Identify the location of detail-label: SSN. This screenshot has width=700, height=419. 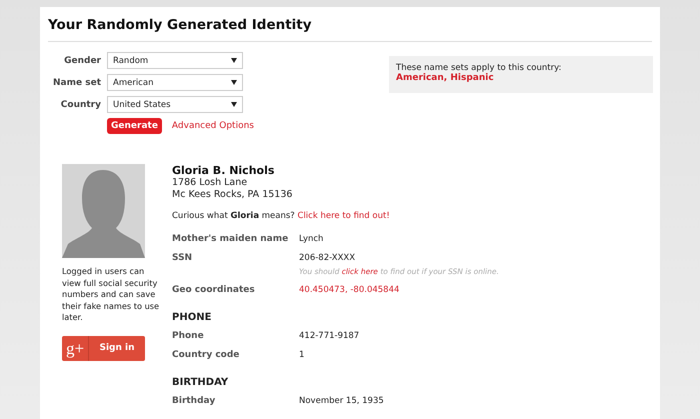
(183, 259).